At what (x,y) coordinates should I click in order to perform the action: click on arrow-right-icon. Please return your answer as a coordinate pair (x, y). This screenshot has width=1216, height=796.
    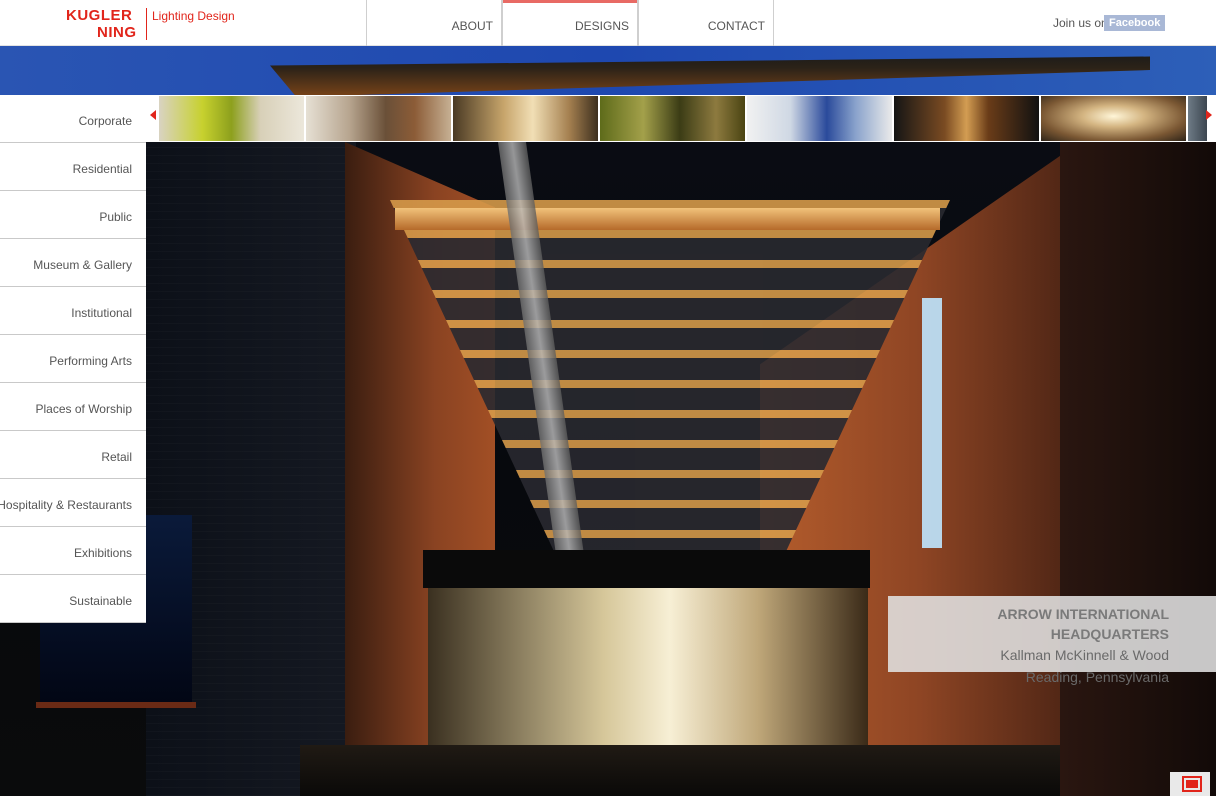
    Looking at the image, I should click on (1209, 115).